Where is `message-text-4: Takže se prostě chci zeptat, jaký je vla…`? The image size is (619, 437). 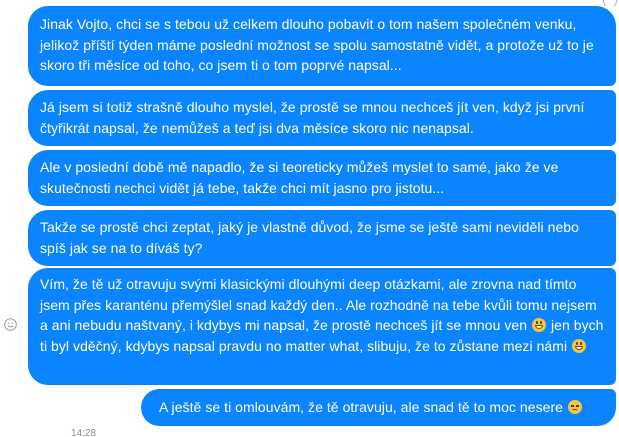 message-text-4: Takže se prostě chci zeptat, jaký je vla… is located at coordinates (309, 237).